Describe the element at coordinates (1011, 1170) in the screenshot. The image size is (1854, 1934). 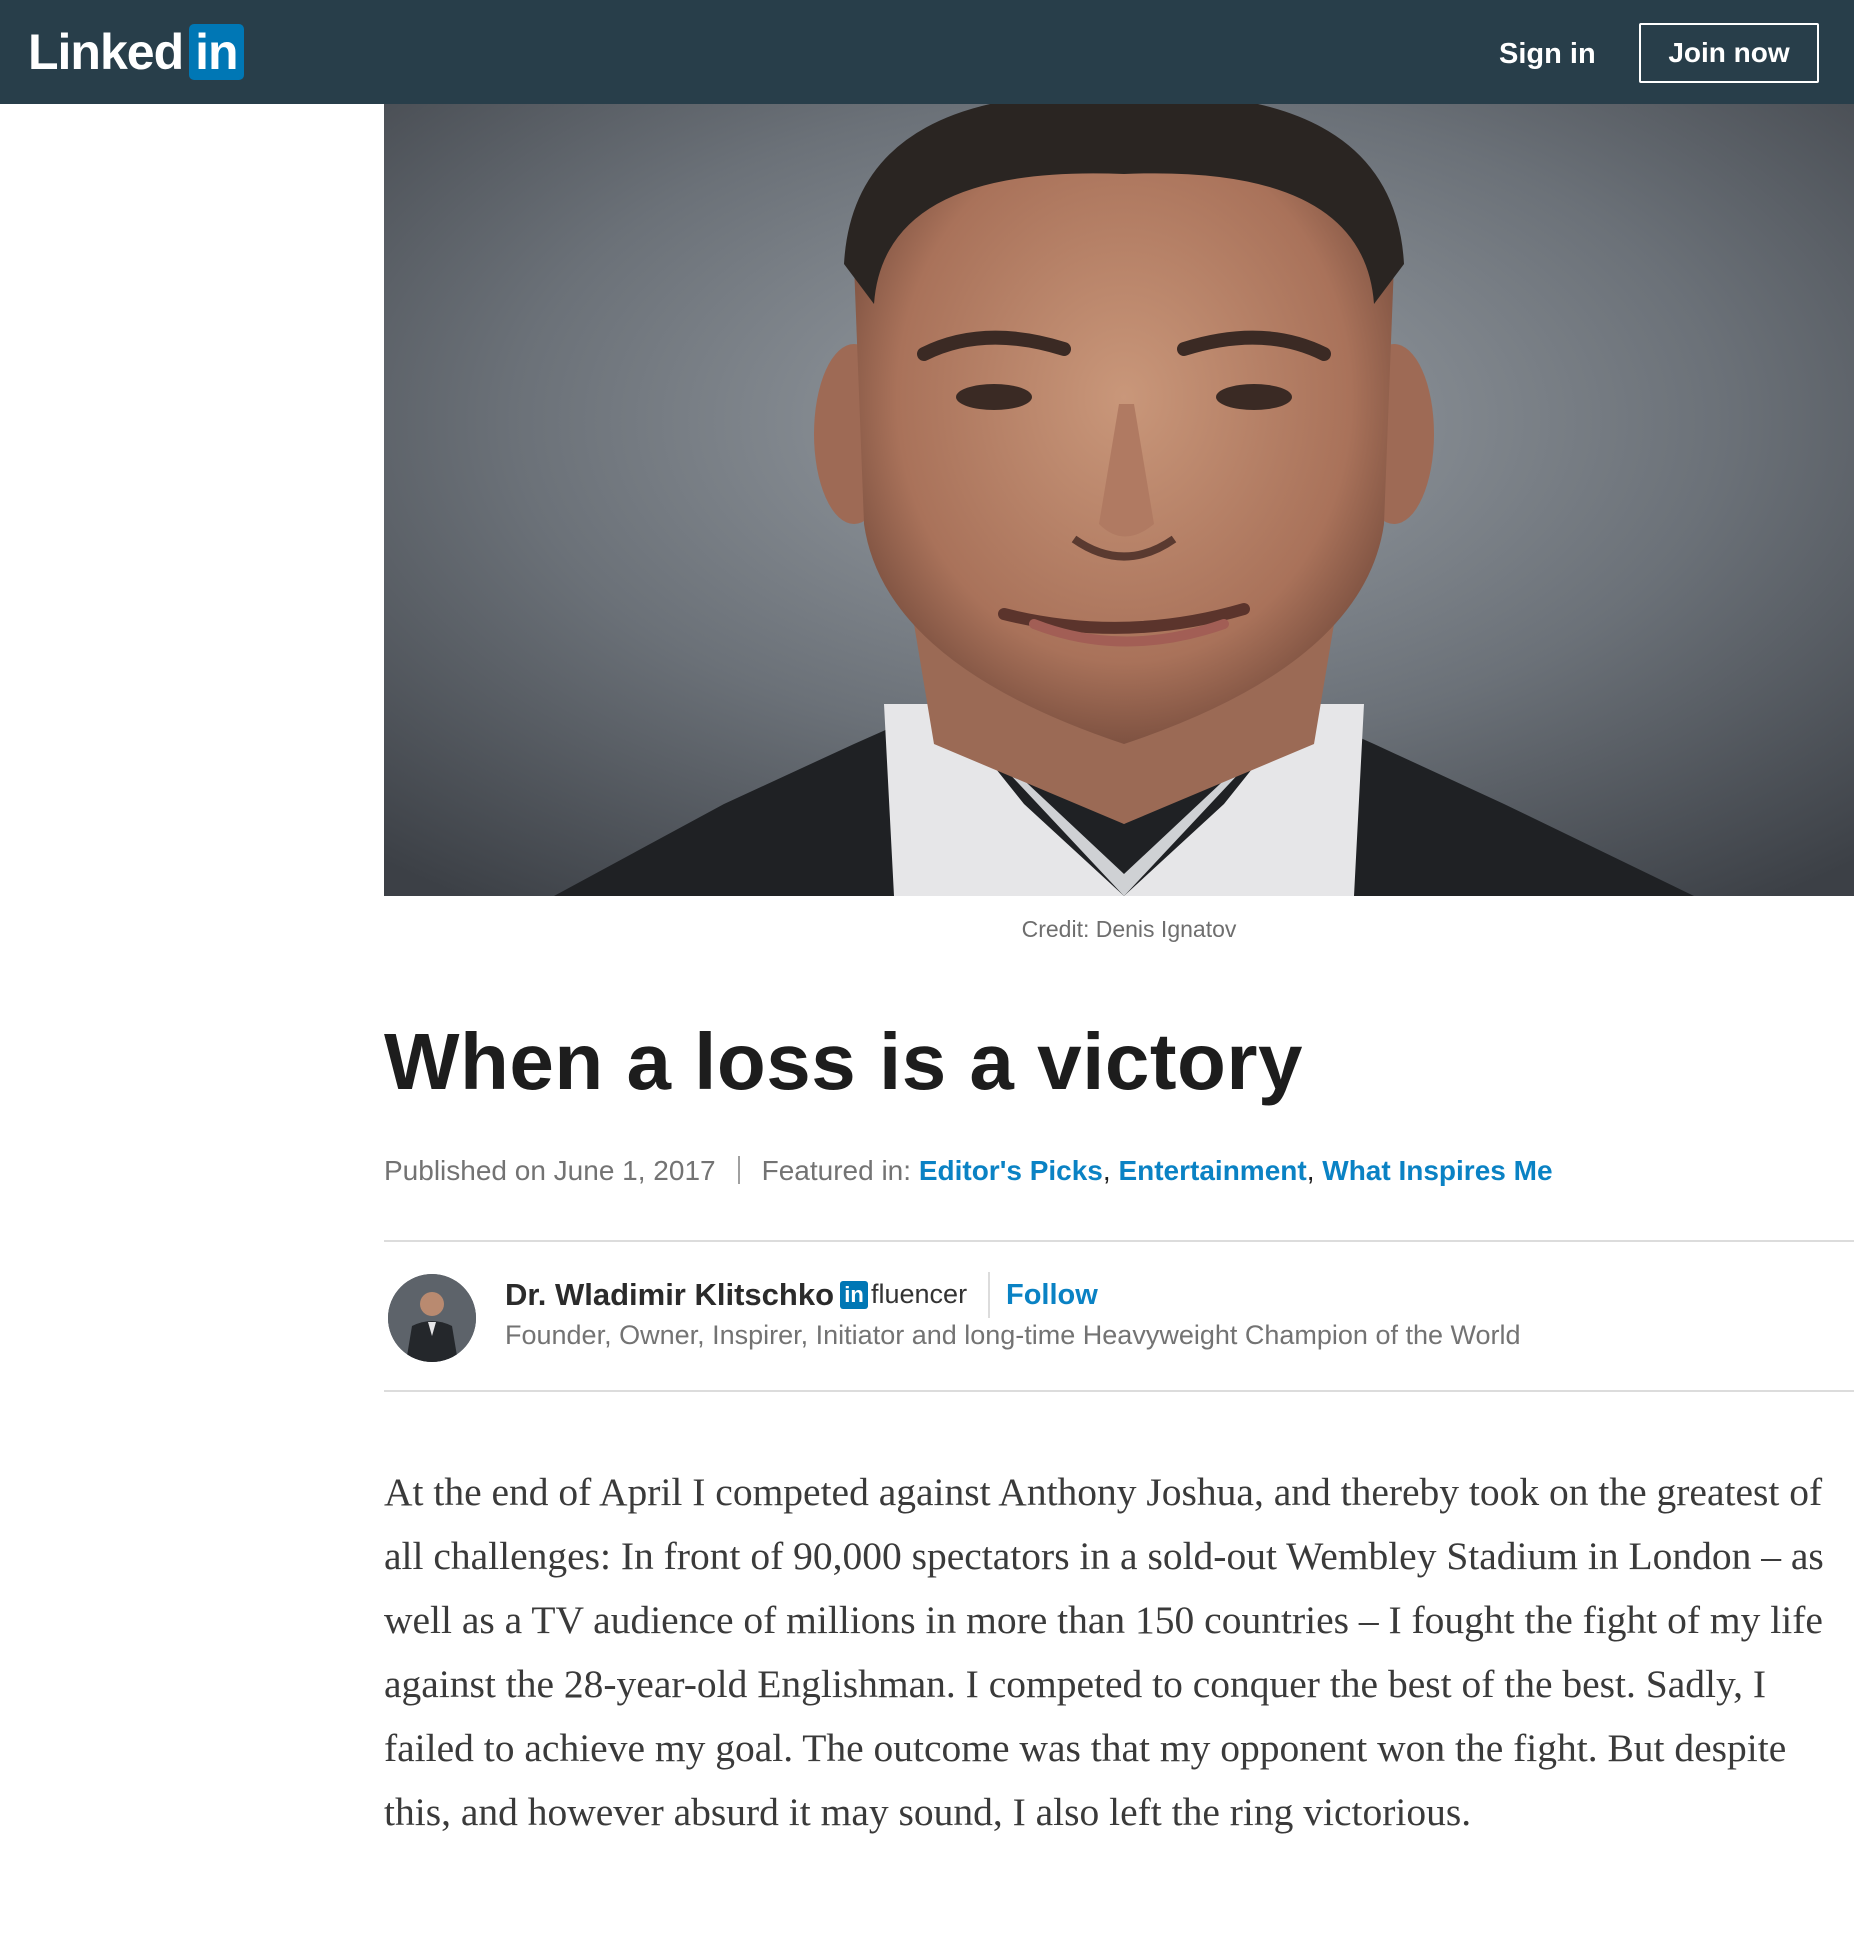
I see `featured-link-editors-picks: Editor's Picks` at that location.